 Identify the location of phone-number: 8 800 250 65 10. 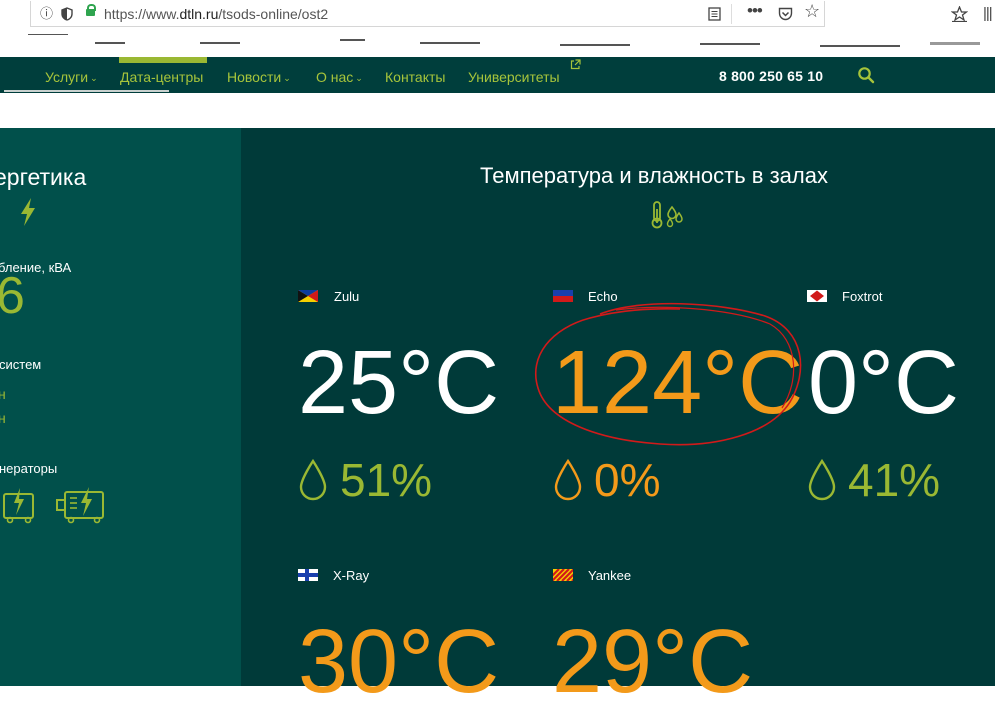
(771, 76).